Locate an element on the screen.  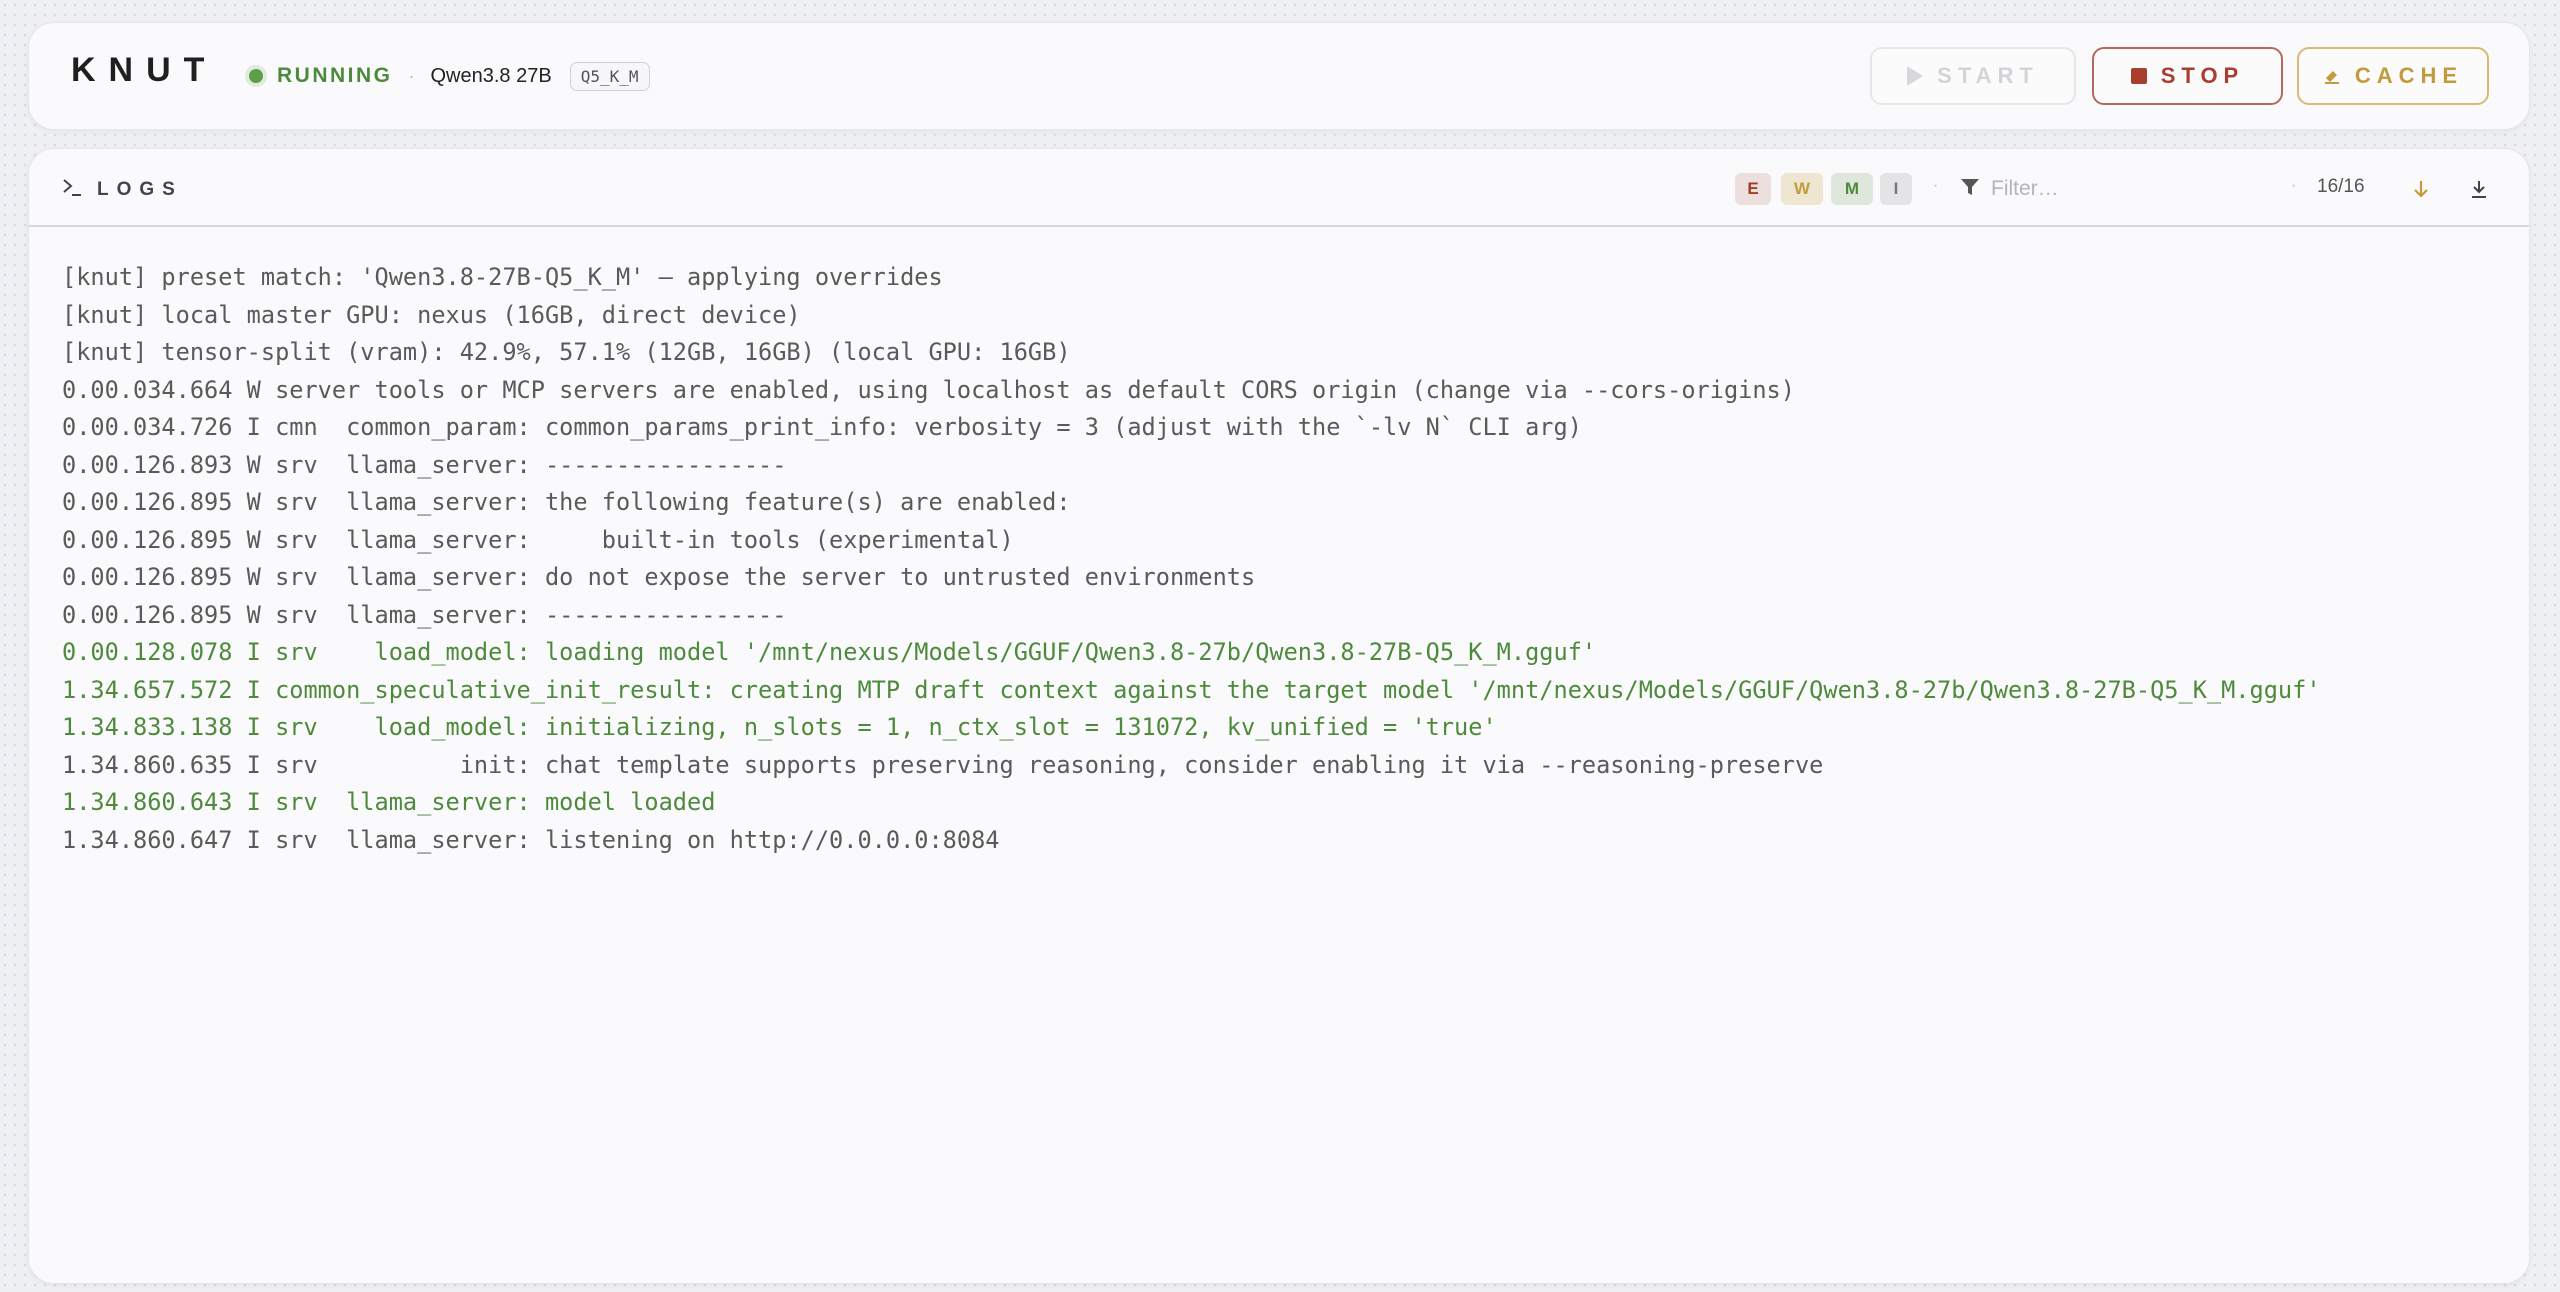
arrow-down-icon is located at coordinates (2421, 189).